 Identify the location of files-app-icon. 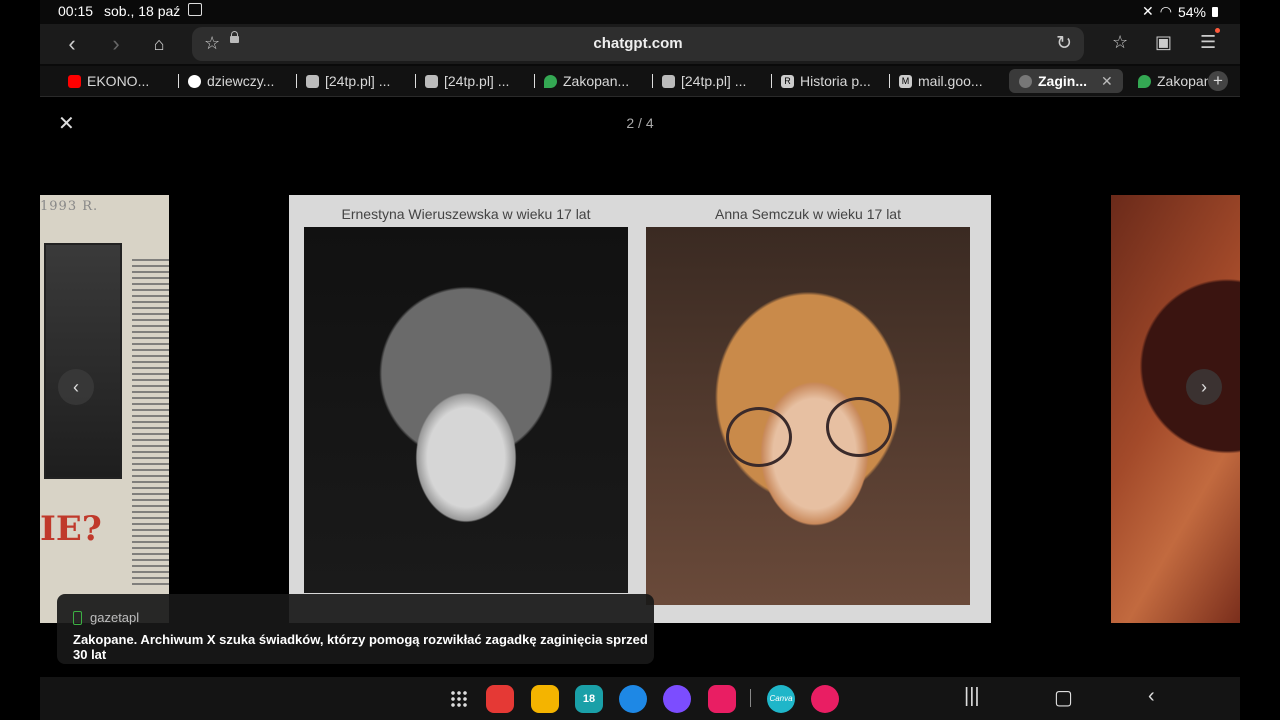
(545, 699).